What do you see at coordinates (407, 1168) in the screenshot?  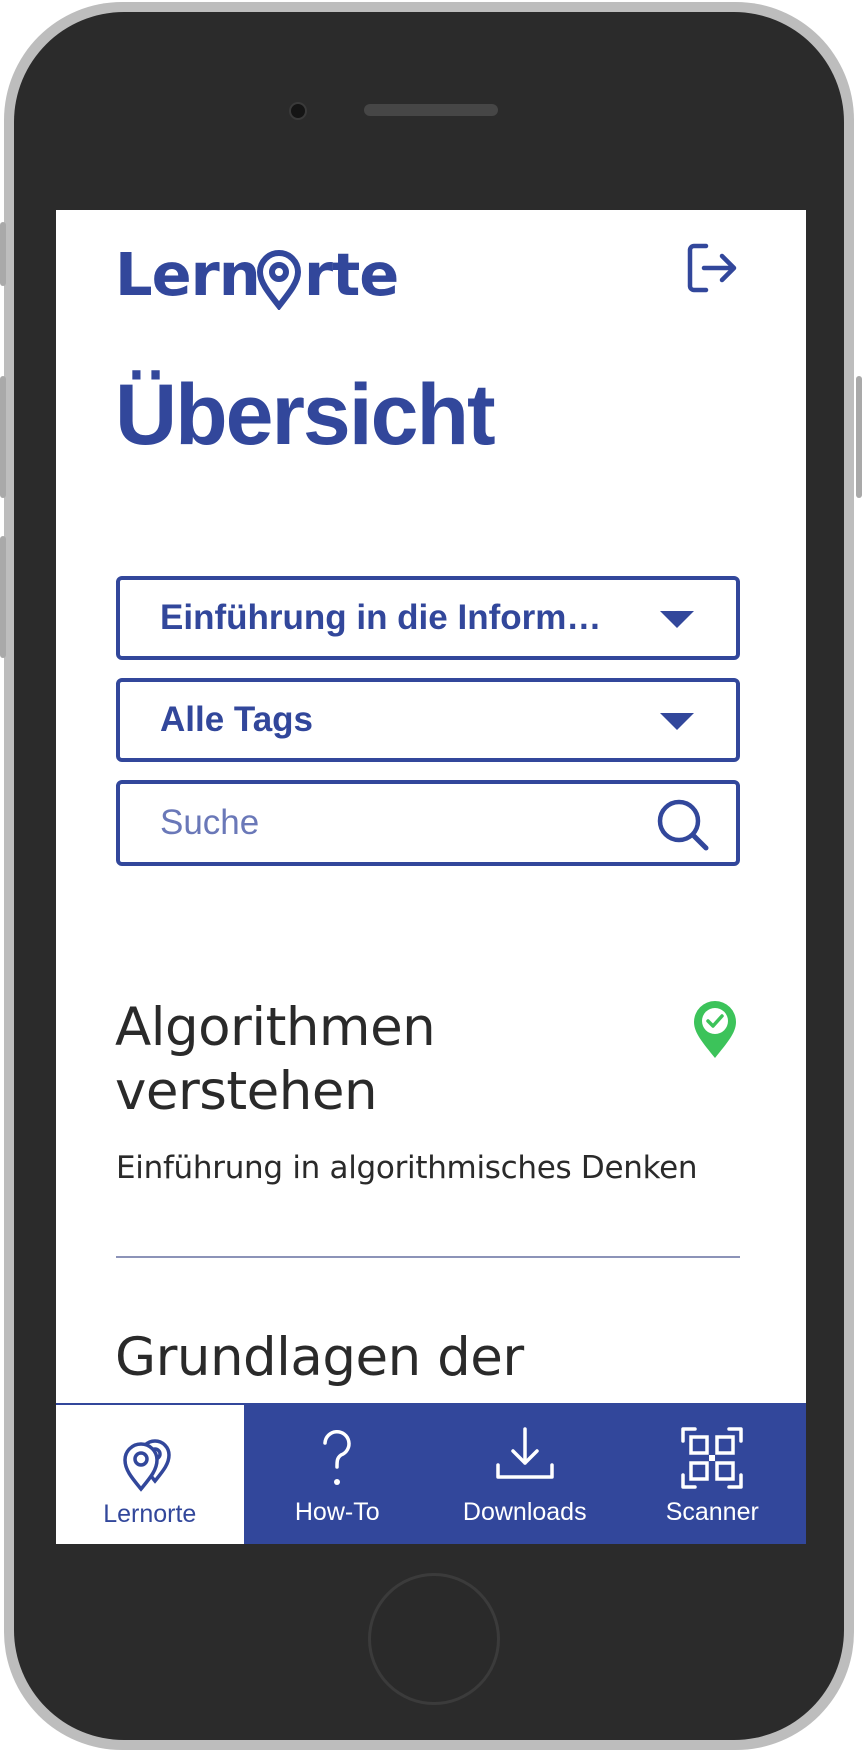 I see `item-subtitle: Einführung in algorithmisches Denken` at bounding box center [407, 1168].